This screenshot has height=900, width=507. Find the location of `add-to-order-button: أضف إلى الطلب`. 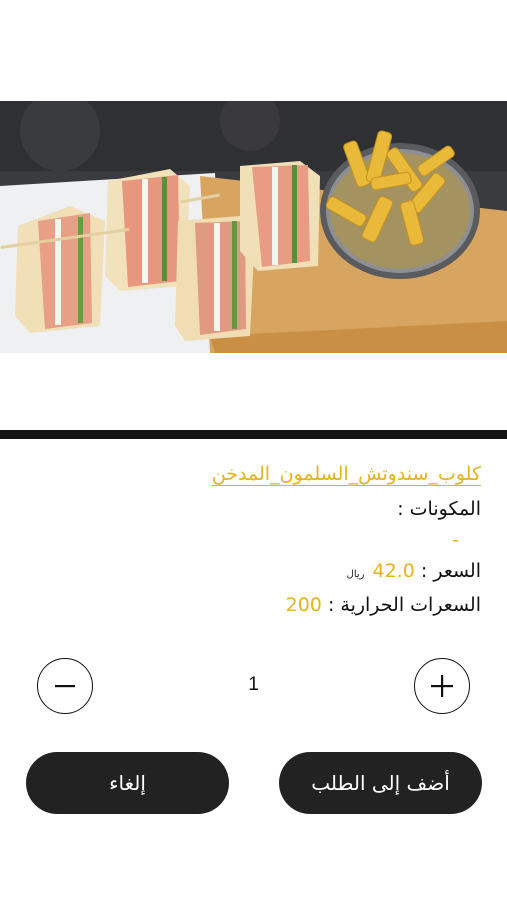

add-to-order-button: أضف إلى الطلب is located at coordinates (380, 783).